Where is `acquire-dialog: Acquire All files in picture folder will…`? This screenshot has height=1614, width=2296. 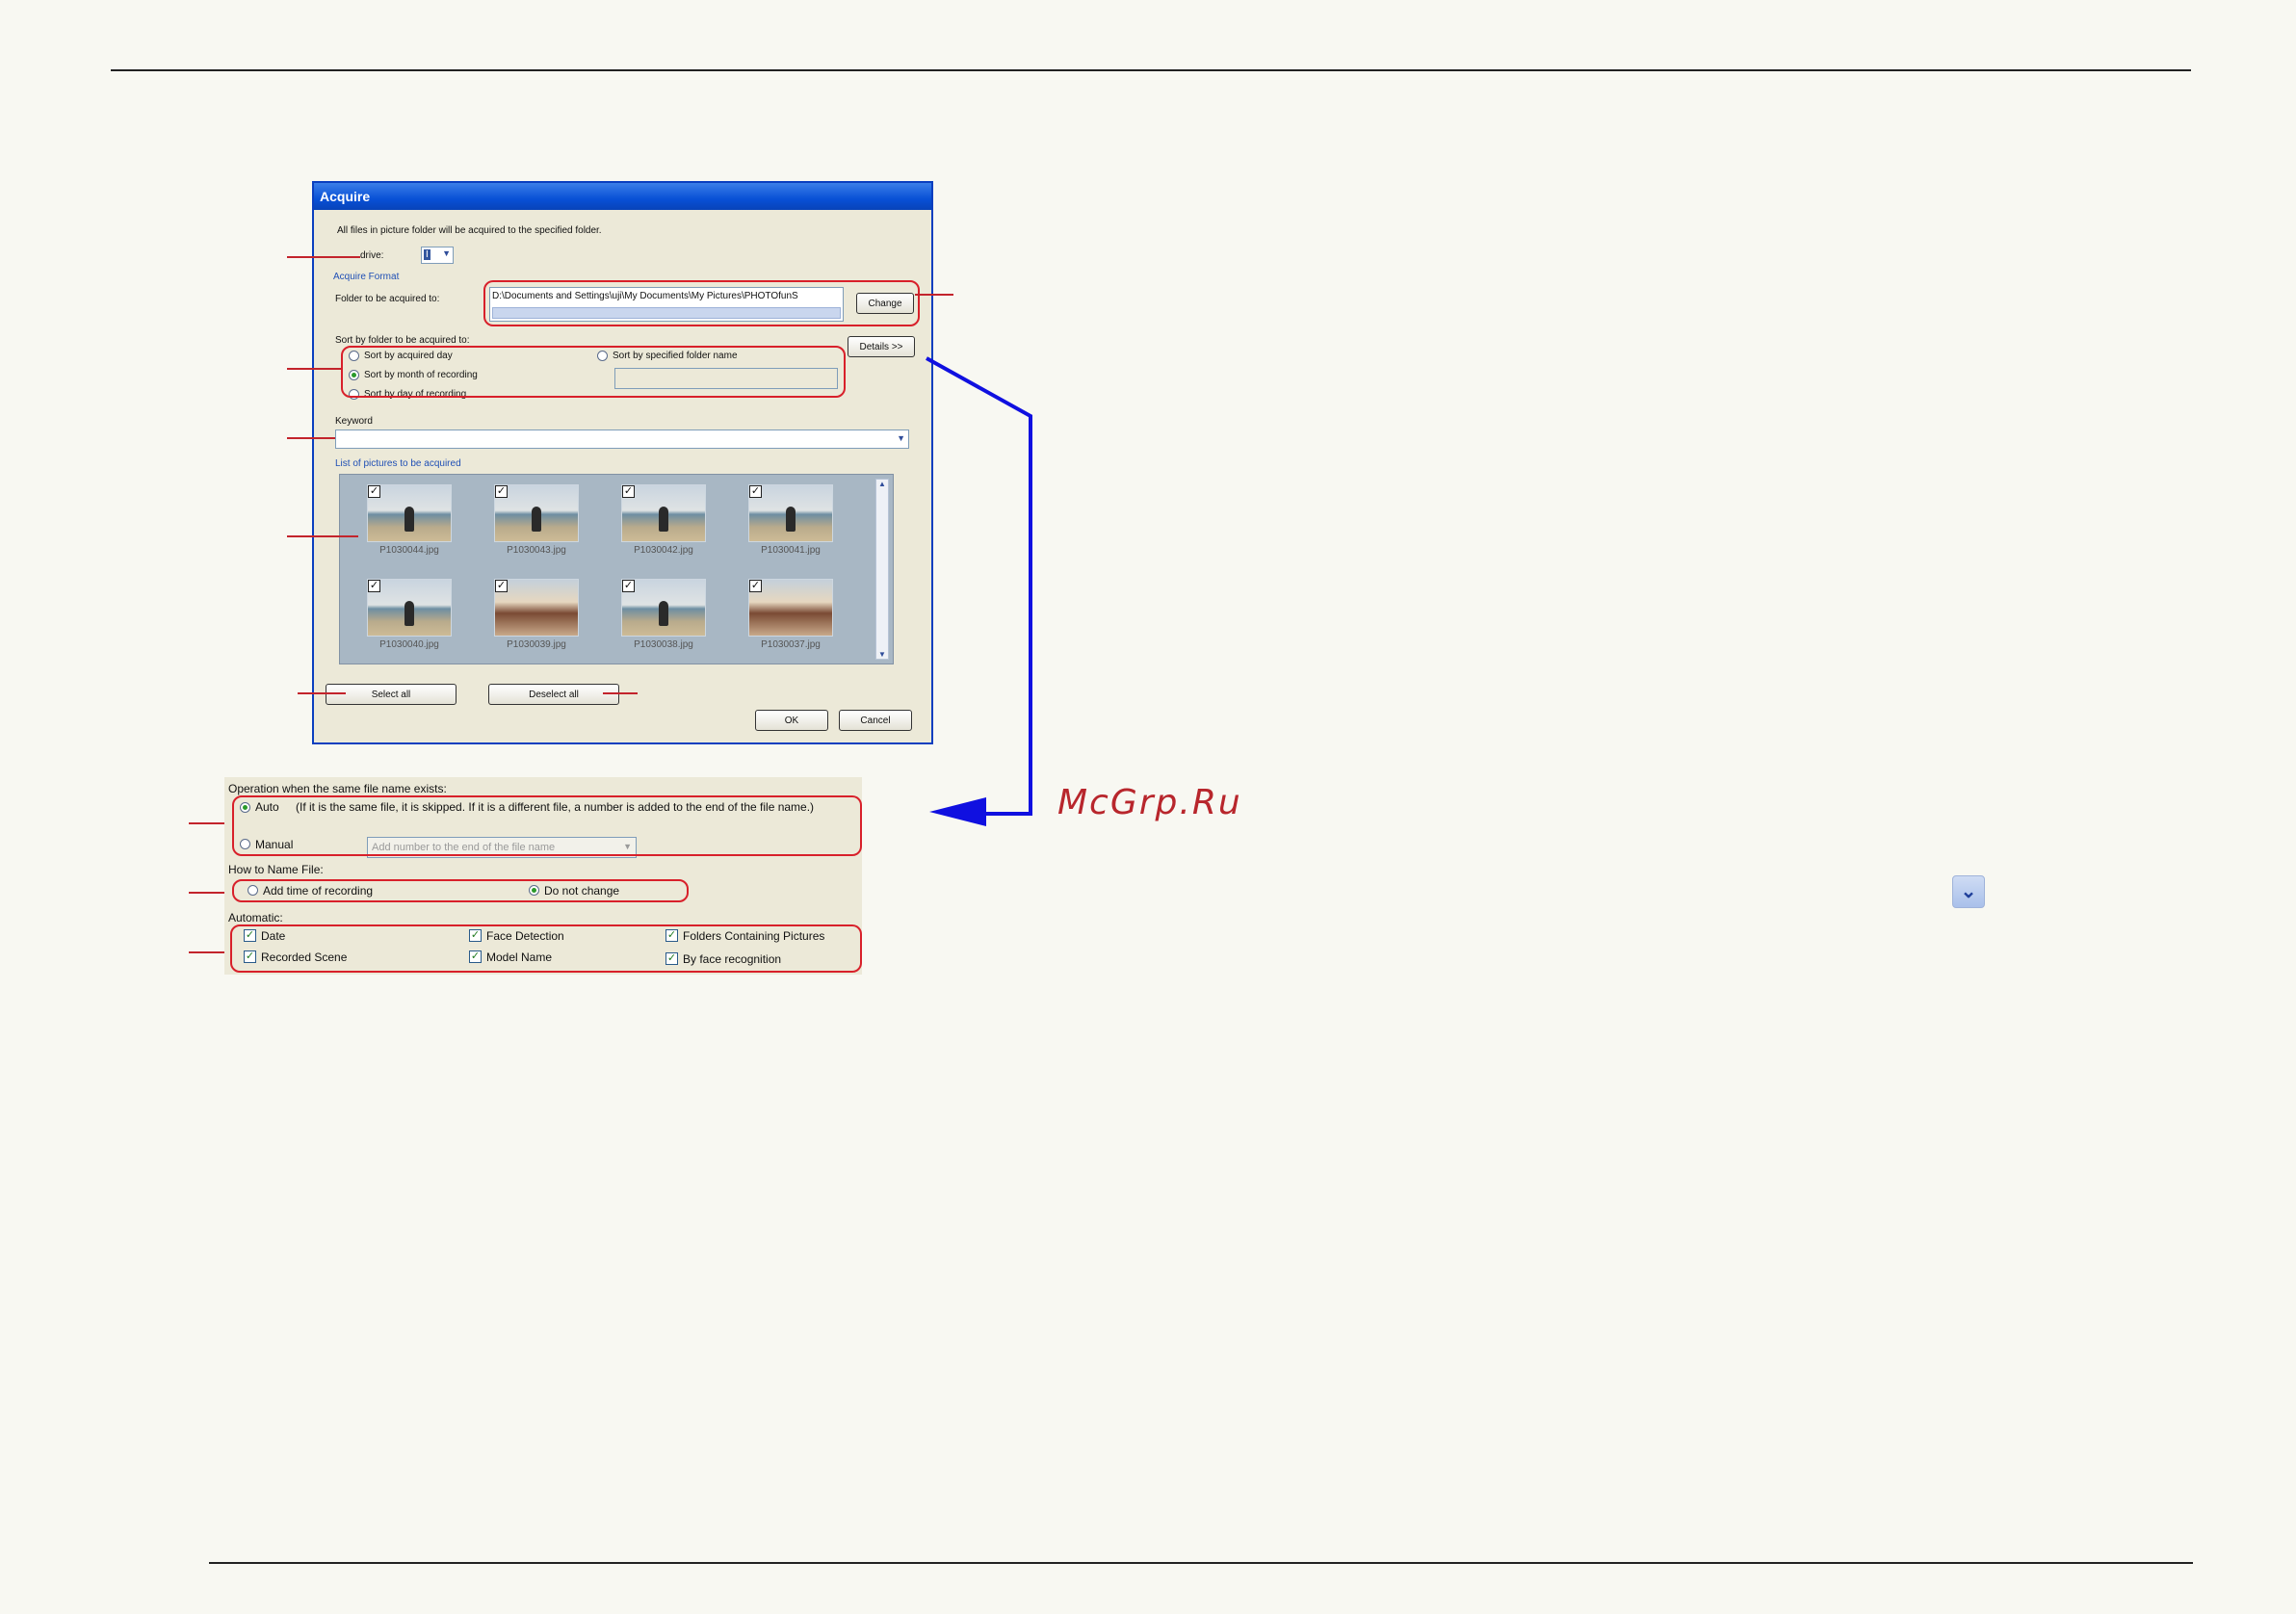
acquire-dialog: Acquire All files in picture folder will… is located at coordinates (622, 462).